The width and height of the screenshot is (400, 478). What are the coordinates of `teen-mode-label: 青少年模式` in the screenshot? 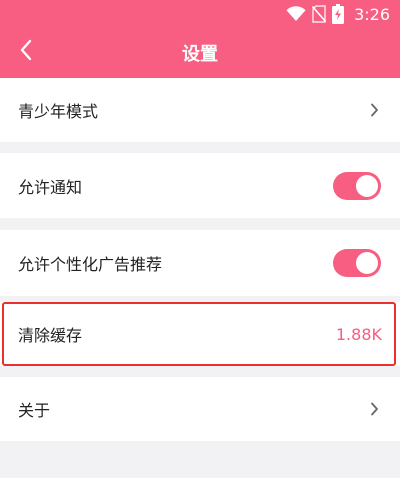 It's located at (58, 111).